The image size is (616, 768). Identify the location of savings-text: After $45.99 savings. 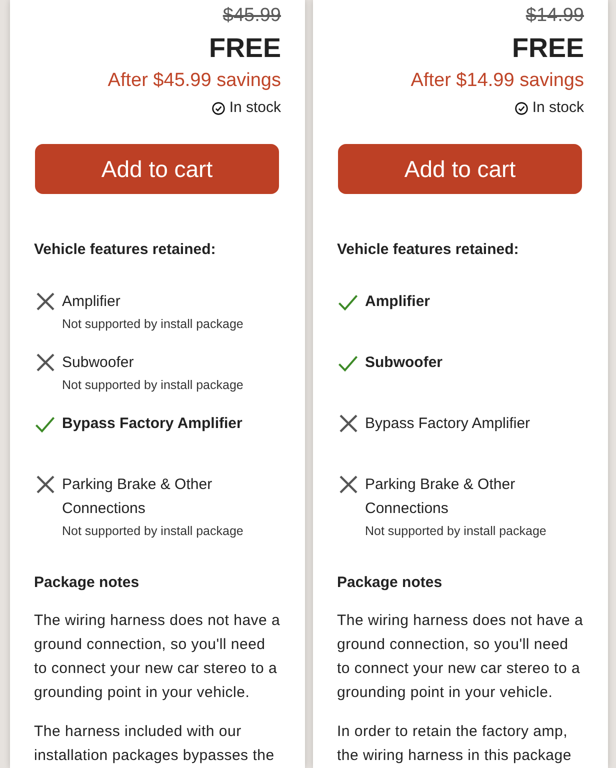
(194, 81).